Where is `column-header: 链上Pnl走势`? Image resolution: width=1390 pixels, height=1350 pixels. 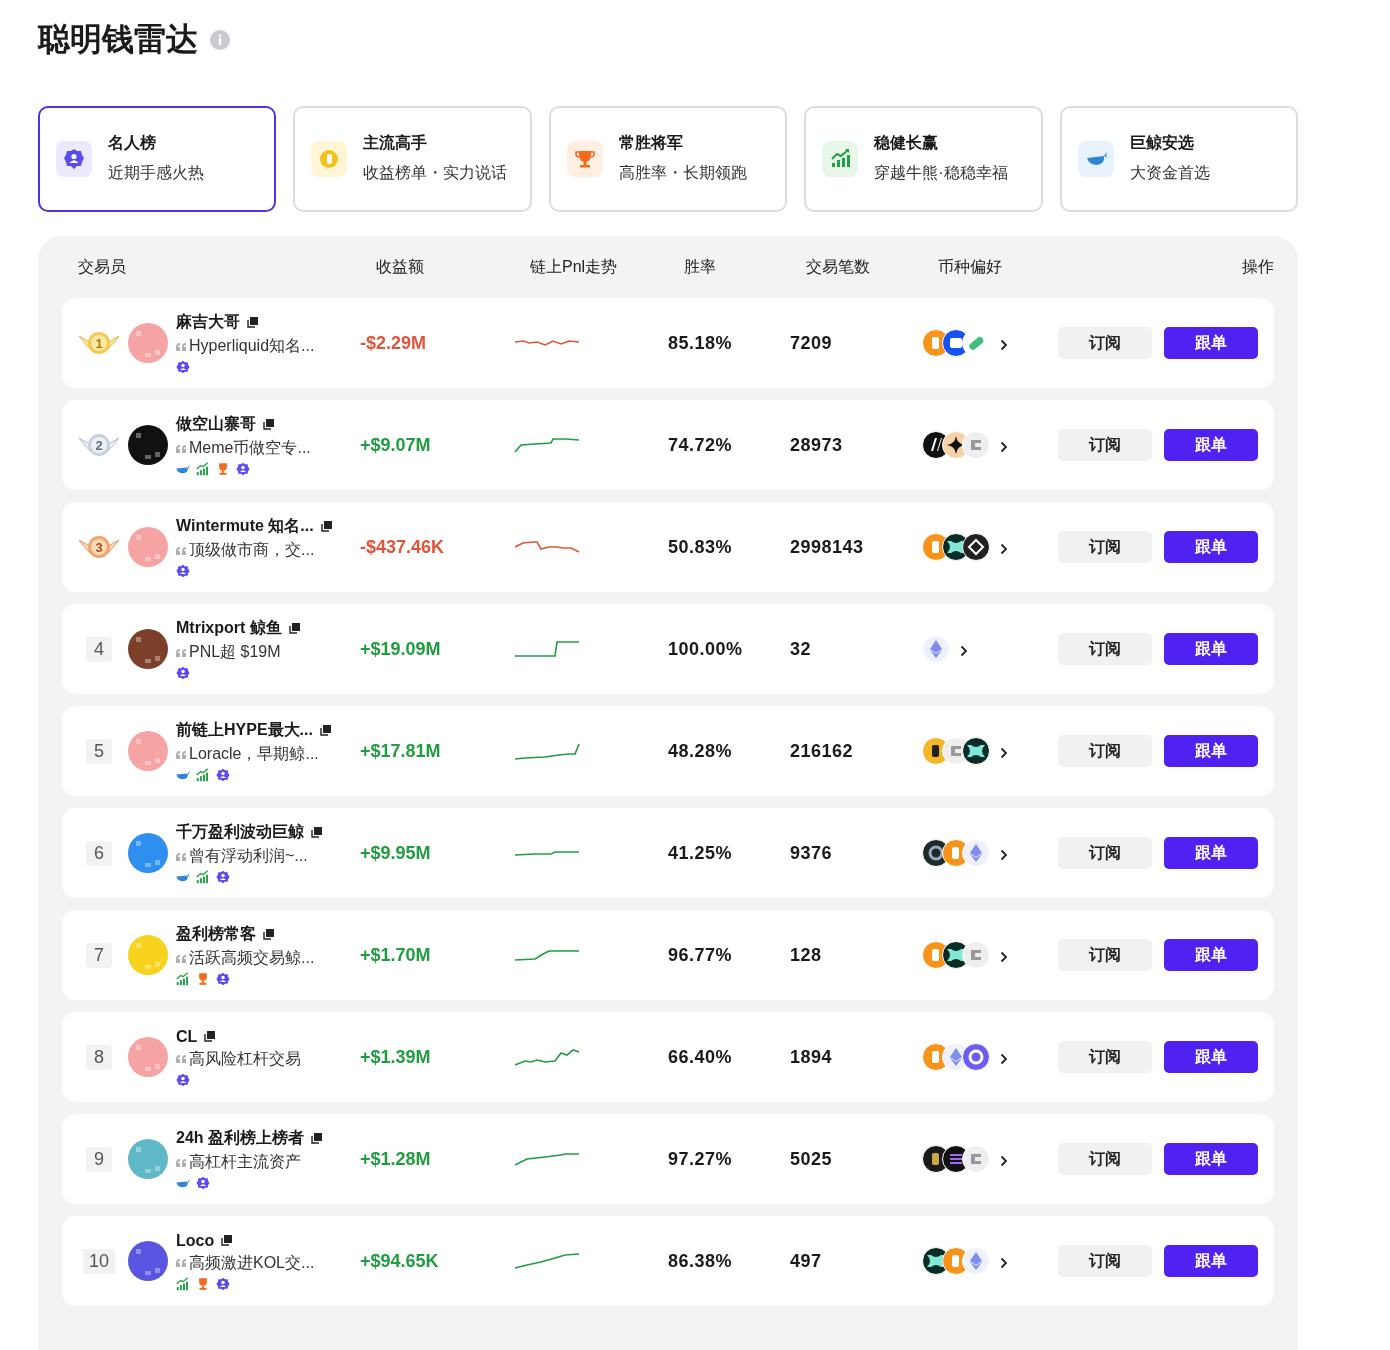 column-header: 链上Pnl走势 is located at coordinates (574, 266).